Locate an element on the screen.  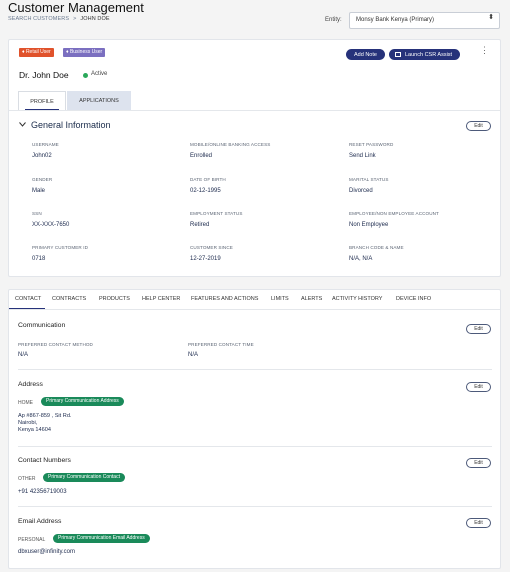
field-label: SSN is located at coordinates (37, 213).